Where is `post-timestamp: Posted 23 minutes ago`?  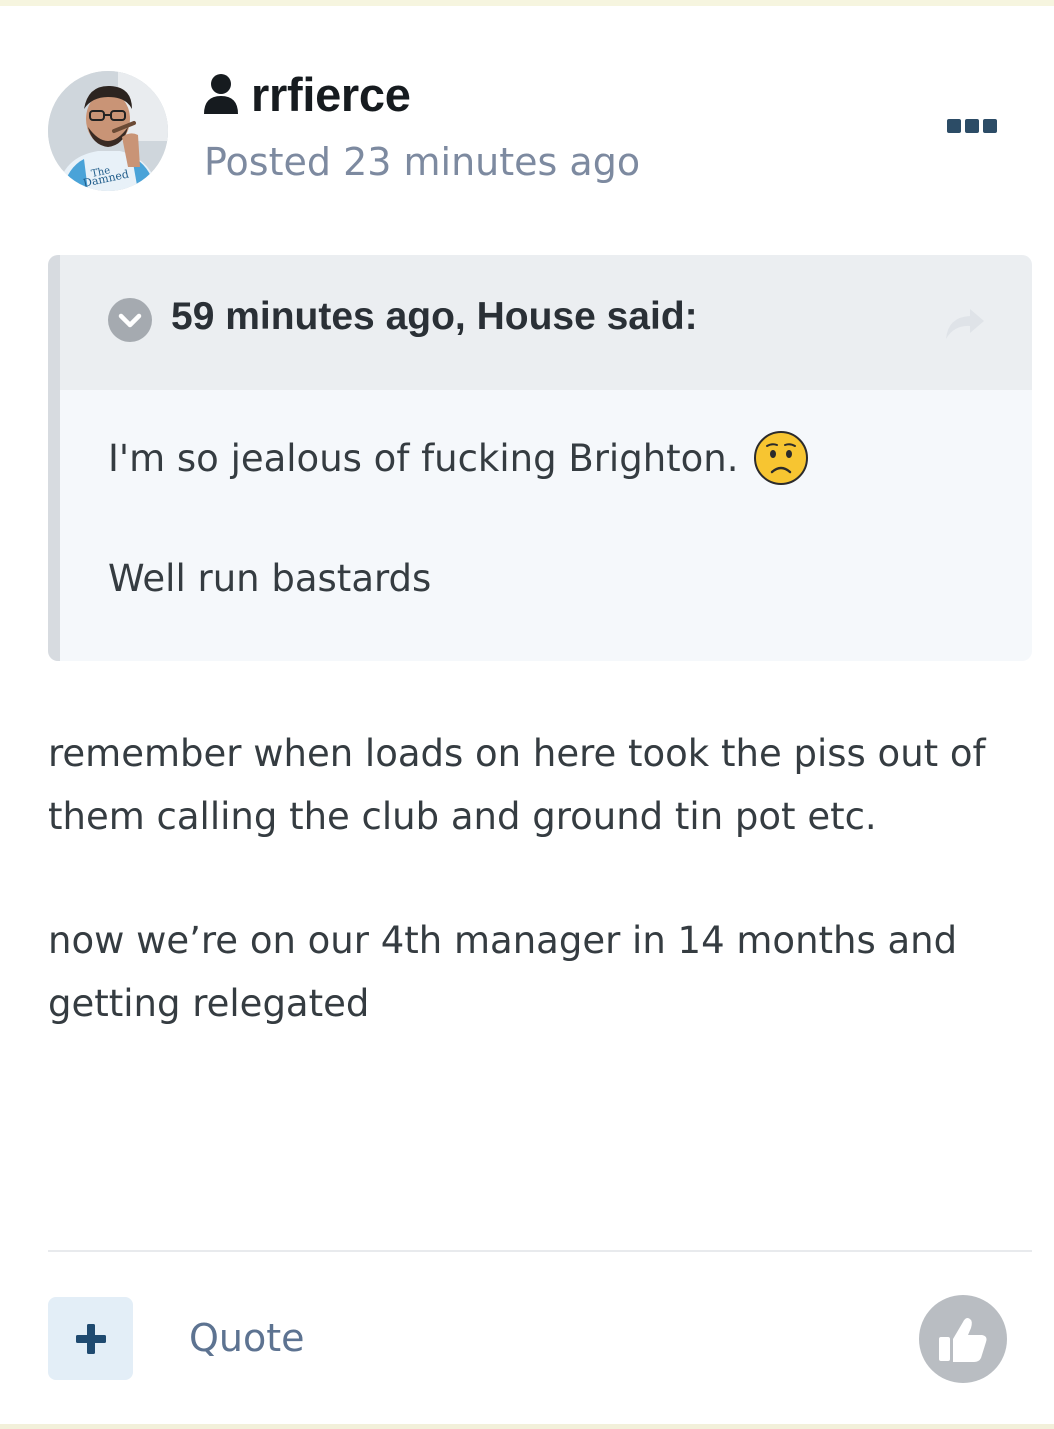
post-timestamp: Posted 23 minutes ago is located at coordinates (422, 162).